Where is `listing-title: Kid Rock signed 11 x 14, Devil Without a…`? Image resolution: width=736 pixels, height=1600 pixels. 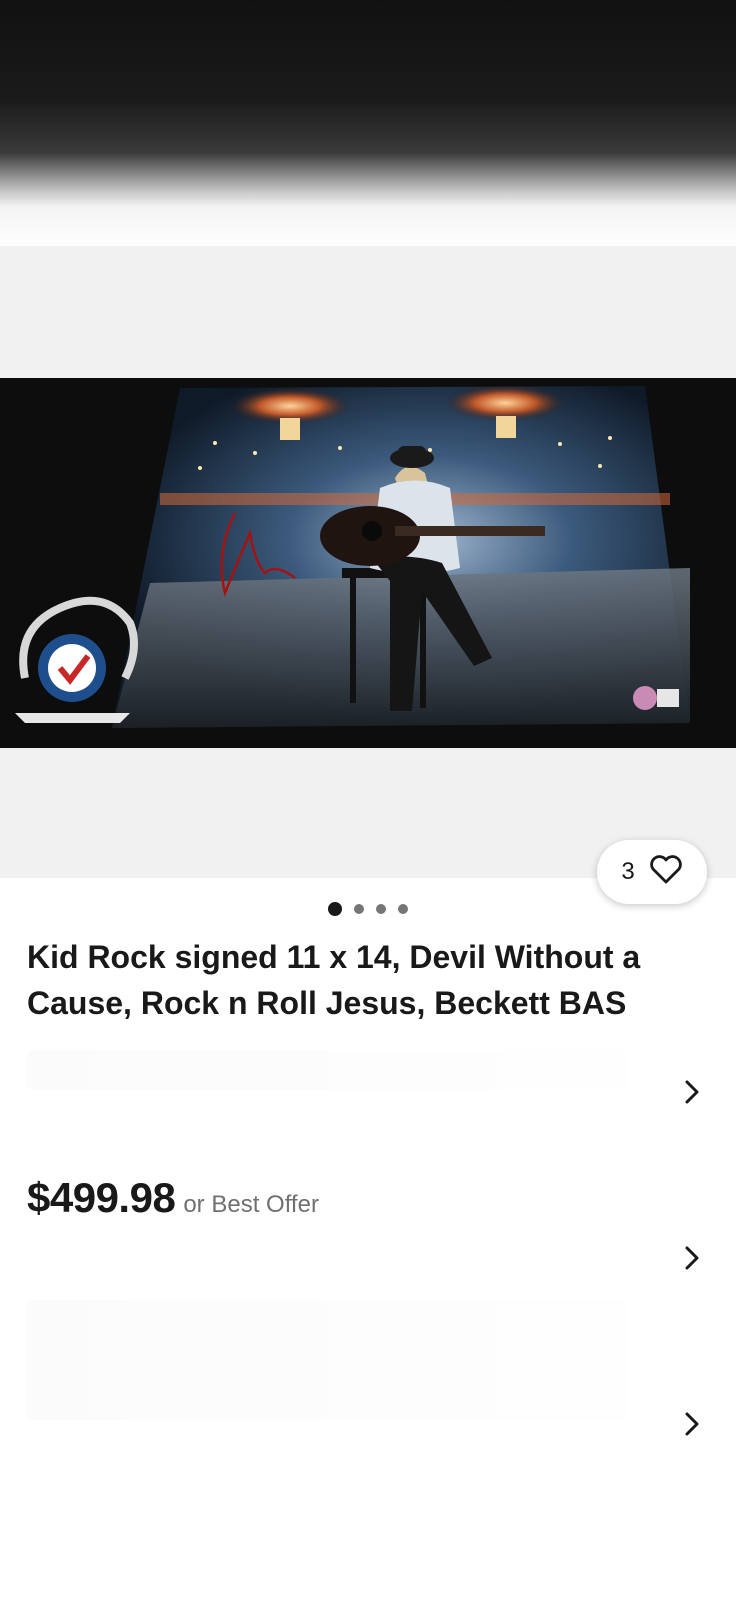 listing-title: Kid Rock signed 11 x 14, Devil Without a… is located at coordinates (334, 980).